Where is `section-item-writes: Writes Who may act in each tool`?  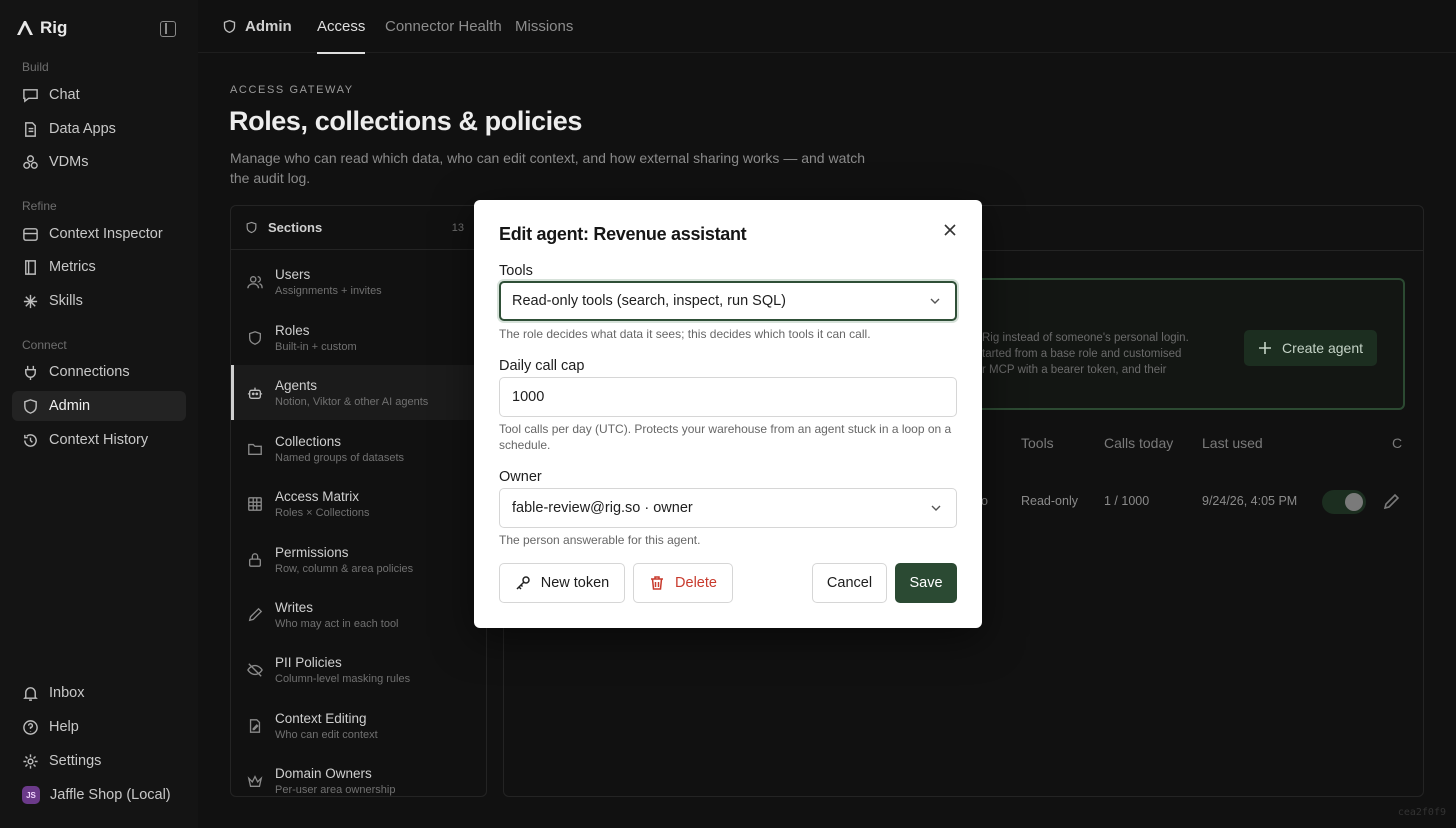 section-item-writes: Writes Who may act in each tool is located at coordinates (358, 614).